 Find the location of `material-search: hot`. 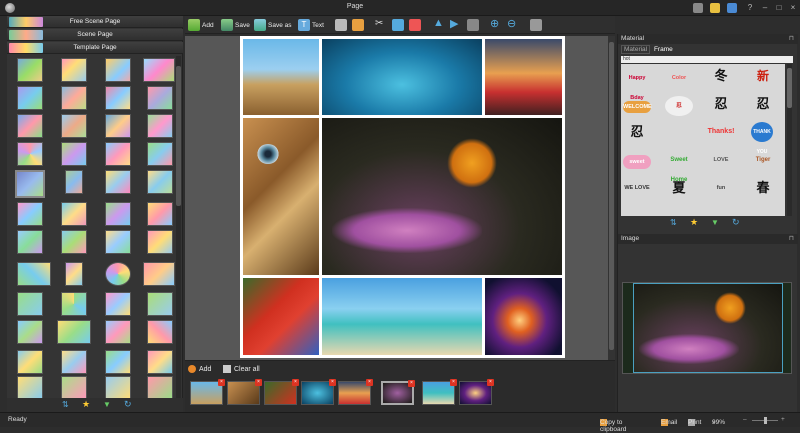

material-search: hot is located at coordinates (707, 59).